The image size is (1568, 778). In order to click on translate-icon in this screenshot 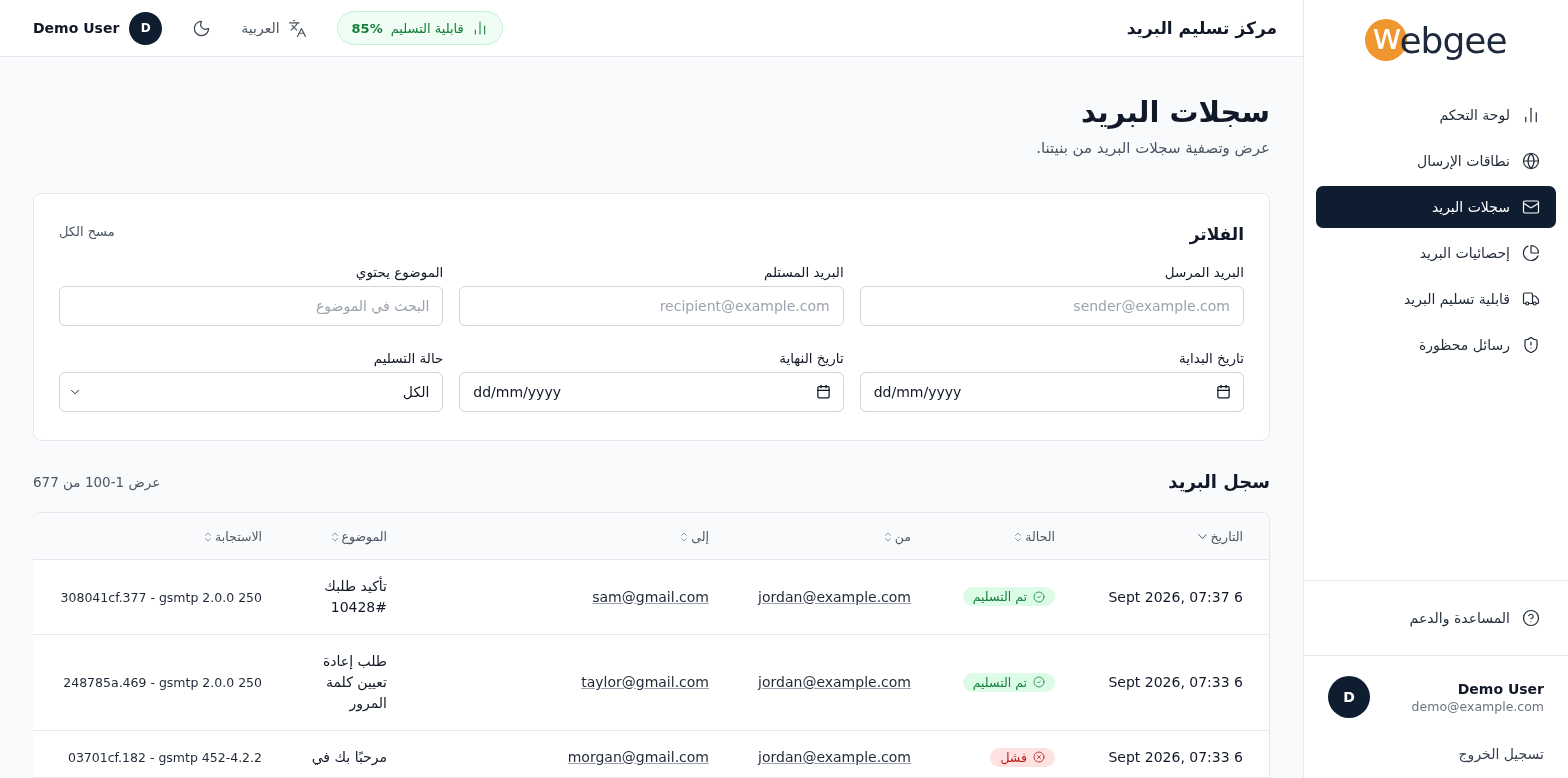, I will do `click(297, 28)`.